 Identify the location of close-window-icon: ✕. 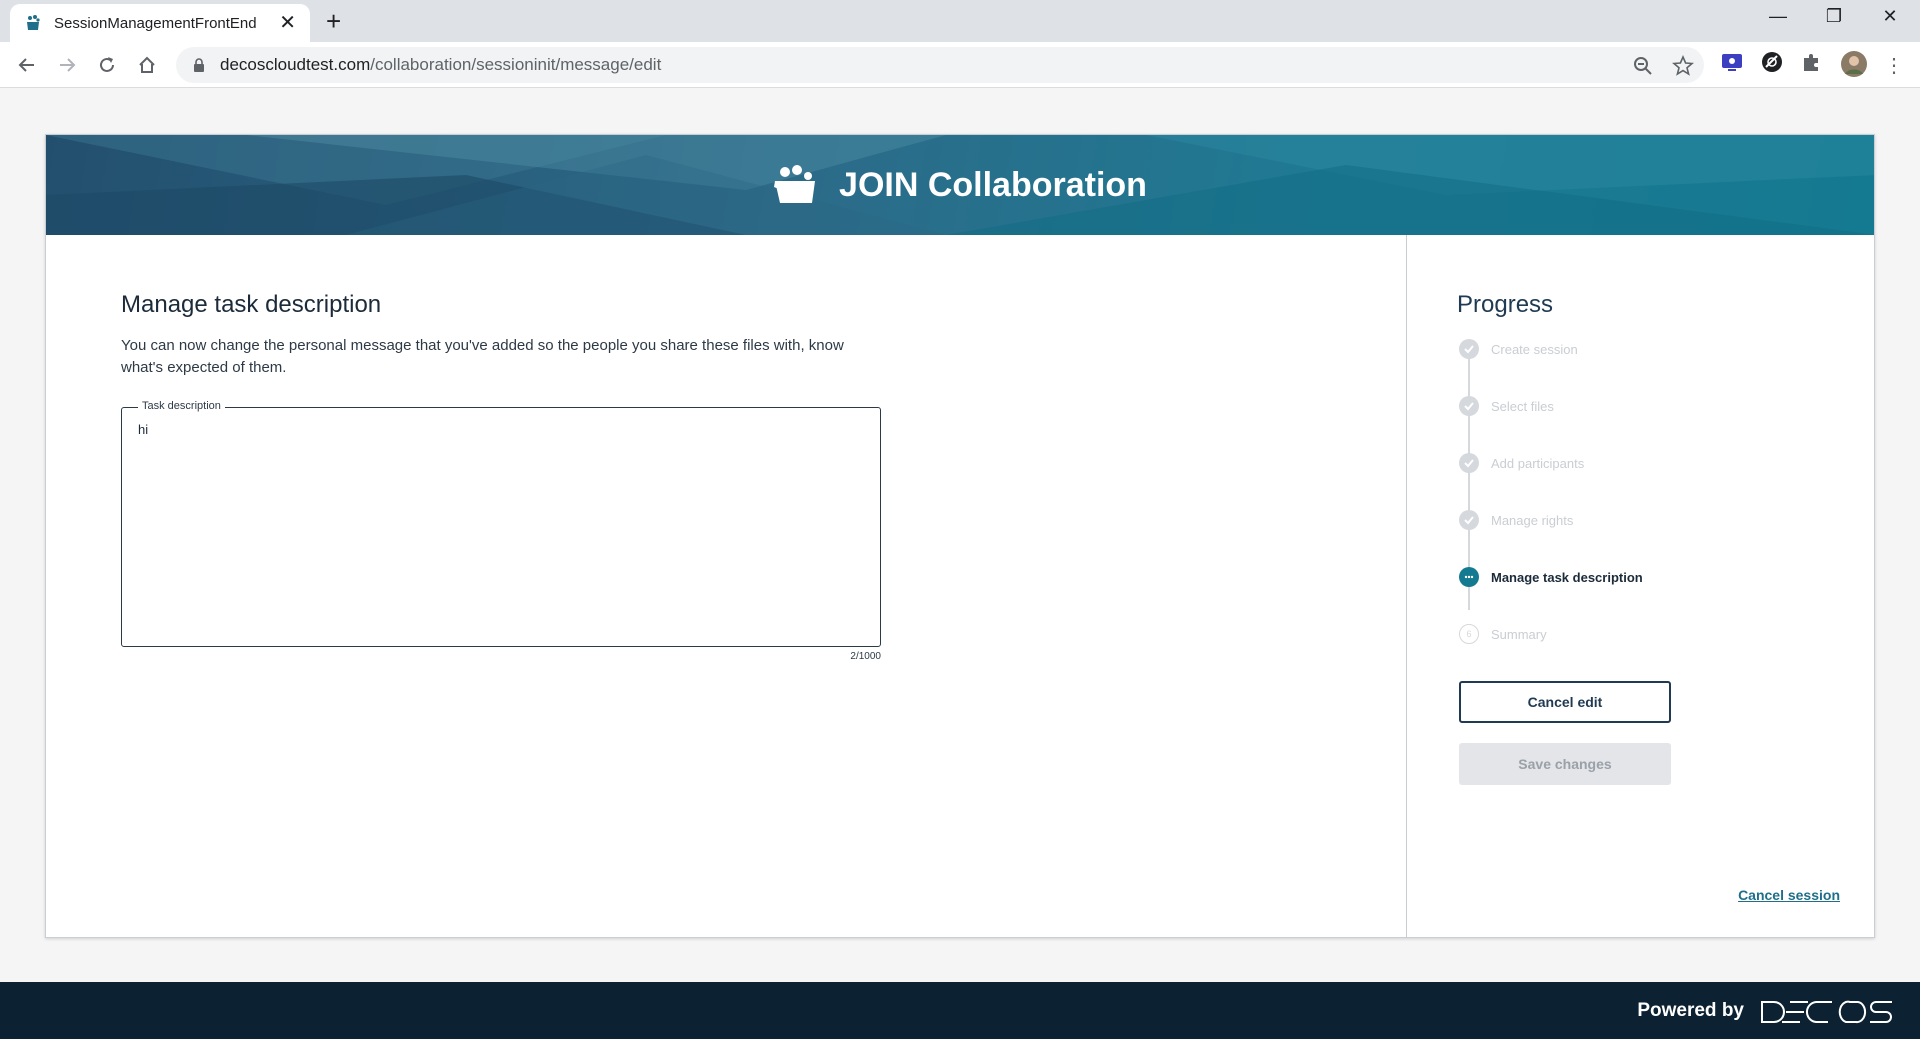
(1890, 16).